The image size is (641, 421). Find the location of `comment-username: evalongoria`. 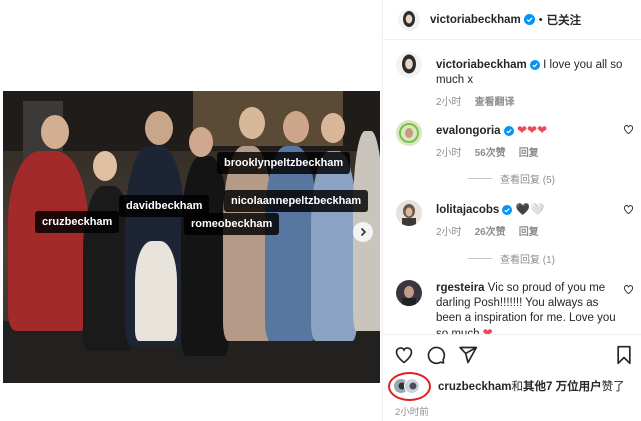

comment-username: evalongoria is located at coordinates (468, 131).